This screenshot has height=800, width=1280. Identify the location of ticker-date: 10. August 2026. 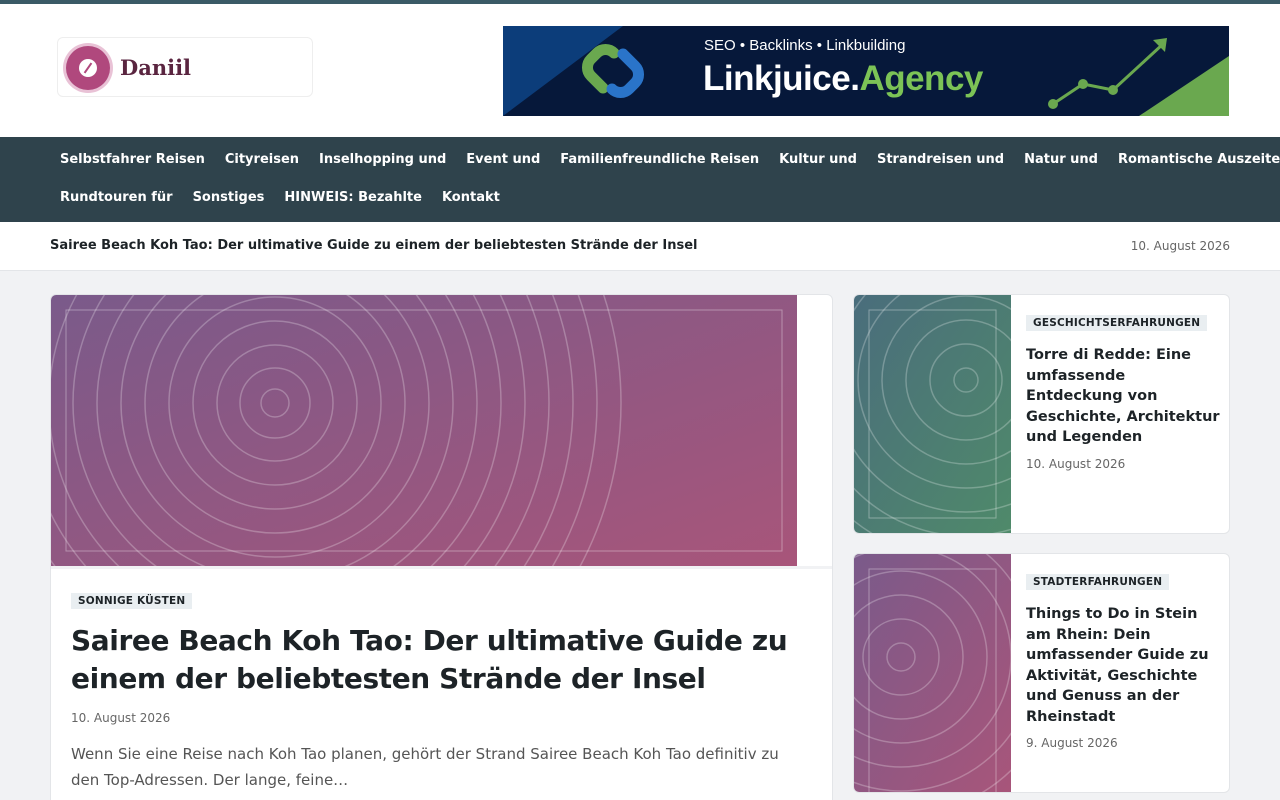
(1180, 246).